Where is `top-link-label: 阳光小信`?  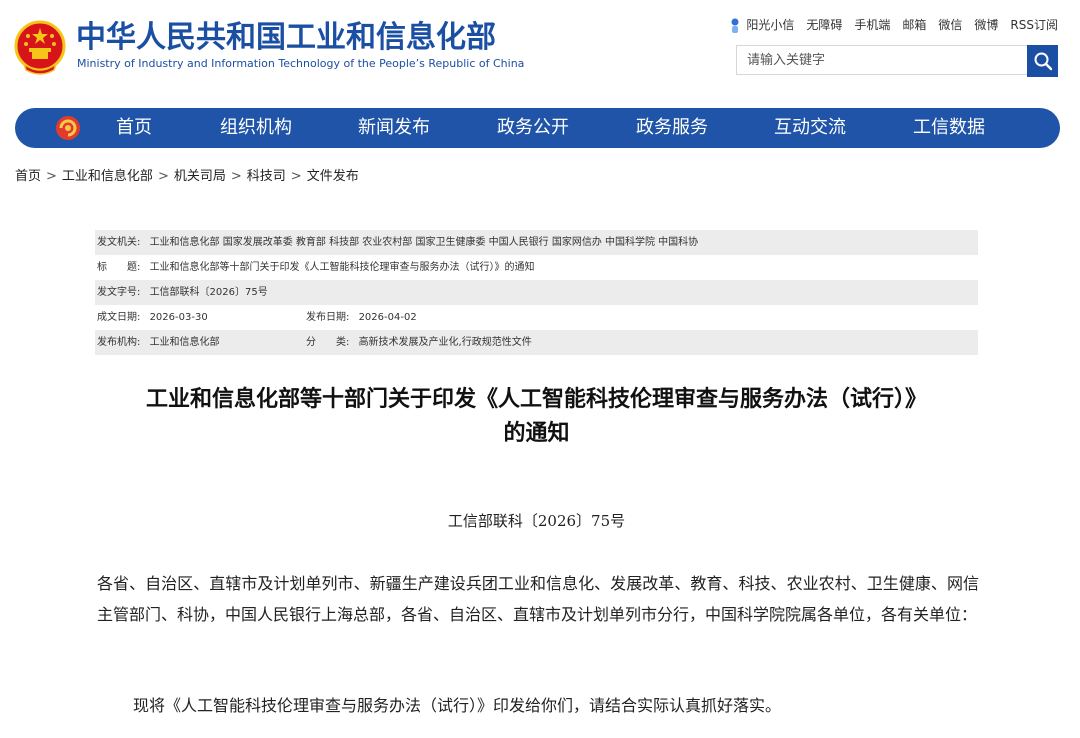 top-link-label: 阳光小信 is located at coordinates (770, 25).